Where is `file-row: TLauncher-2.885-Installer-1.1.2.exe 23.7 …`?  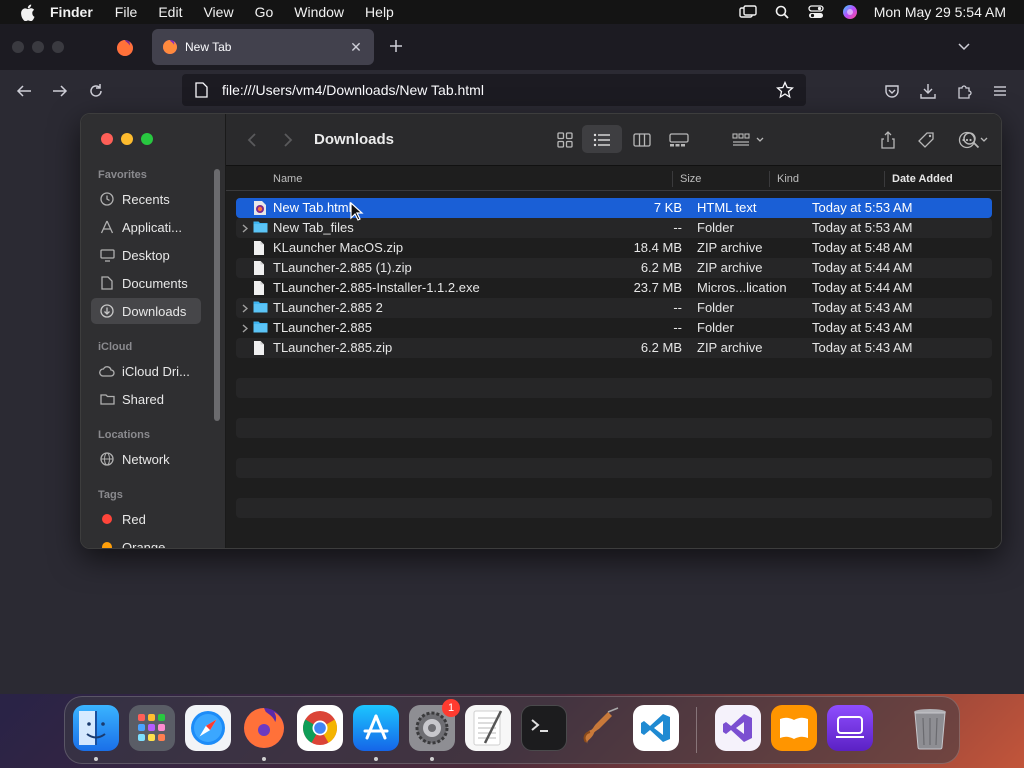
file-row: TLauncher-2.885-Installer-1.1.2.exe 23.7 … is located at coordinates (614, 288).